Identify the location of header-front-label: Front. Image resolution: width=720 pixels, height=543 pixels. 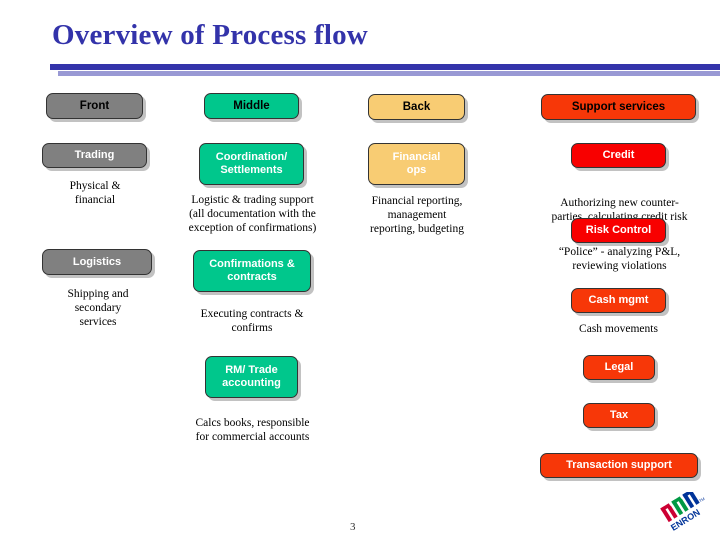
(94, 105).